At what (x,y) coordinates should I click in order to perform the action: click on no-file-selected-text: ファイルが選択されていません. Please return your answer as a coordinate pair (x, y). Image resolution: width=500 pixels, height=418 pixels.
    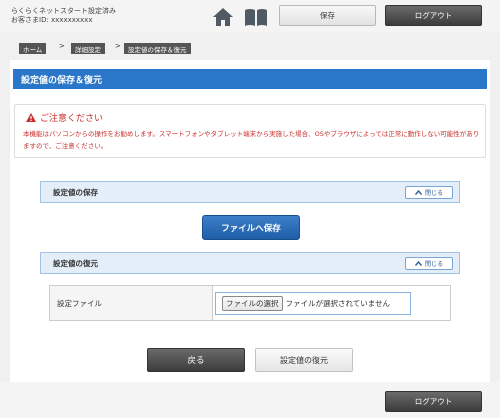
    Looking at the image, I should click on (338, 303).